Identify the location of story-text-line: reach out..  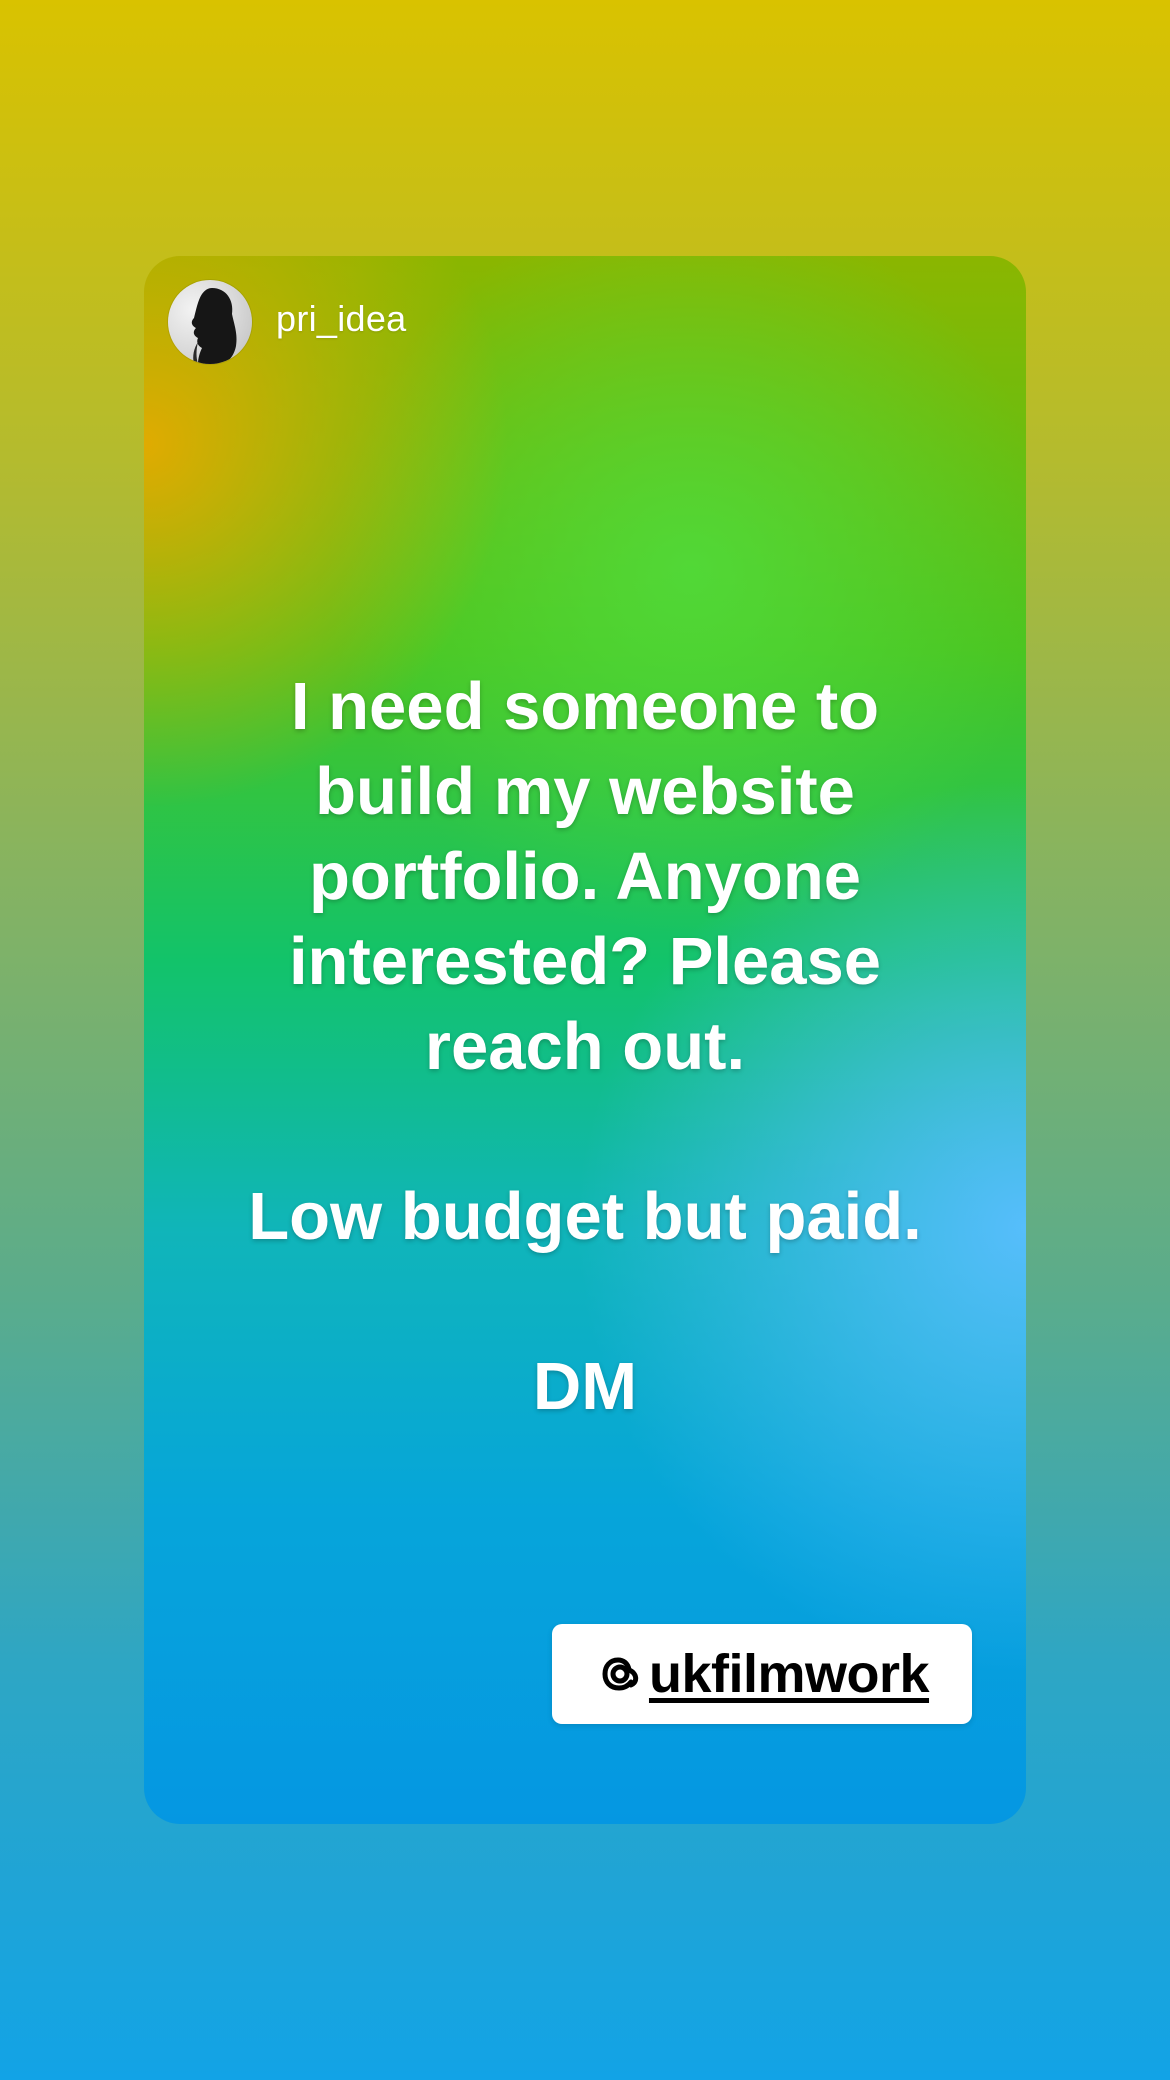
(585, 1046).